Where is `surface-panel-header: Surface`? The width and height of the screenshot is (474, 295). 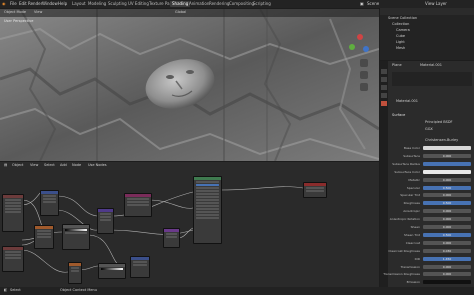
surface-panel-header: Surface is located at coordinates (398, 115).